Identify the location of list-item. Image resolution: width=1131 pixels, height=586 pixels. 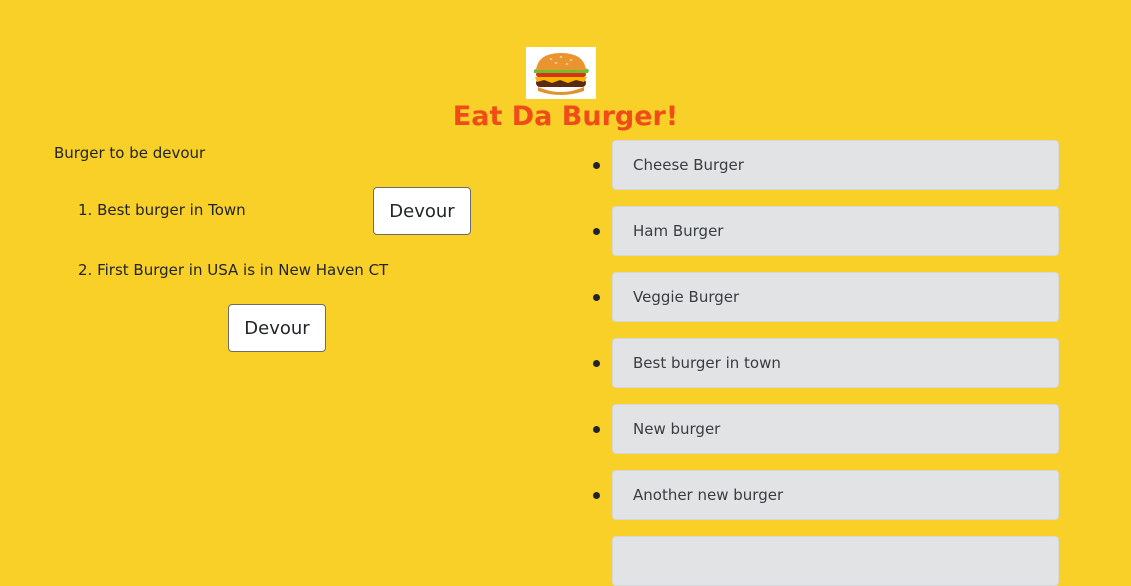
(835, 561).